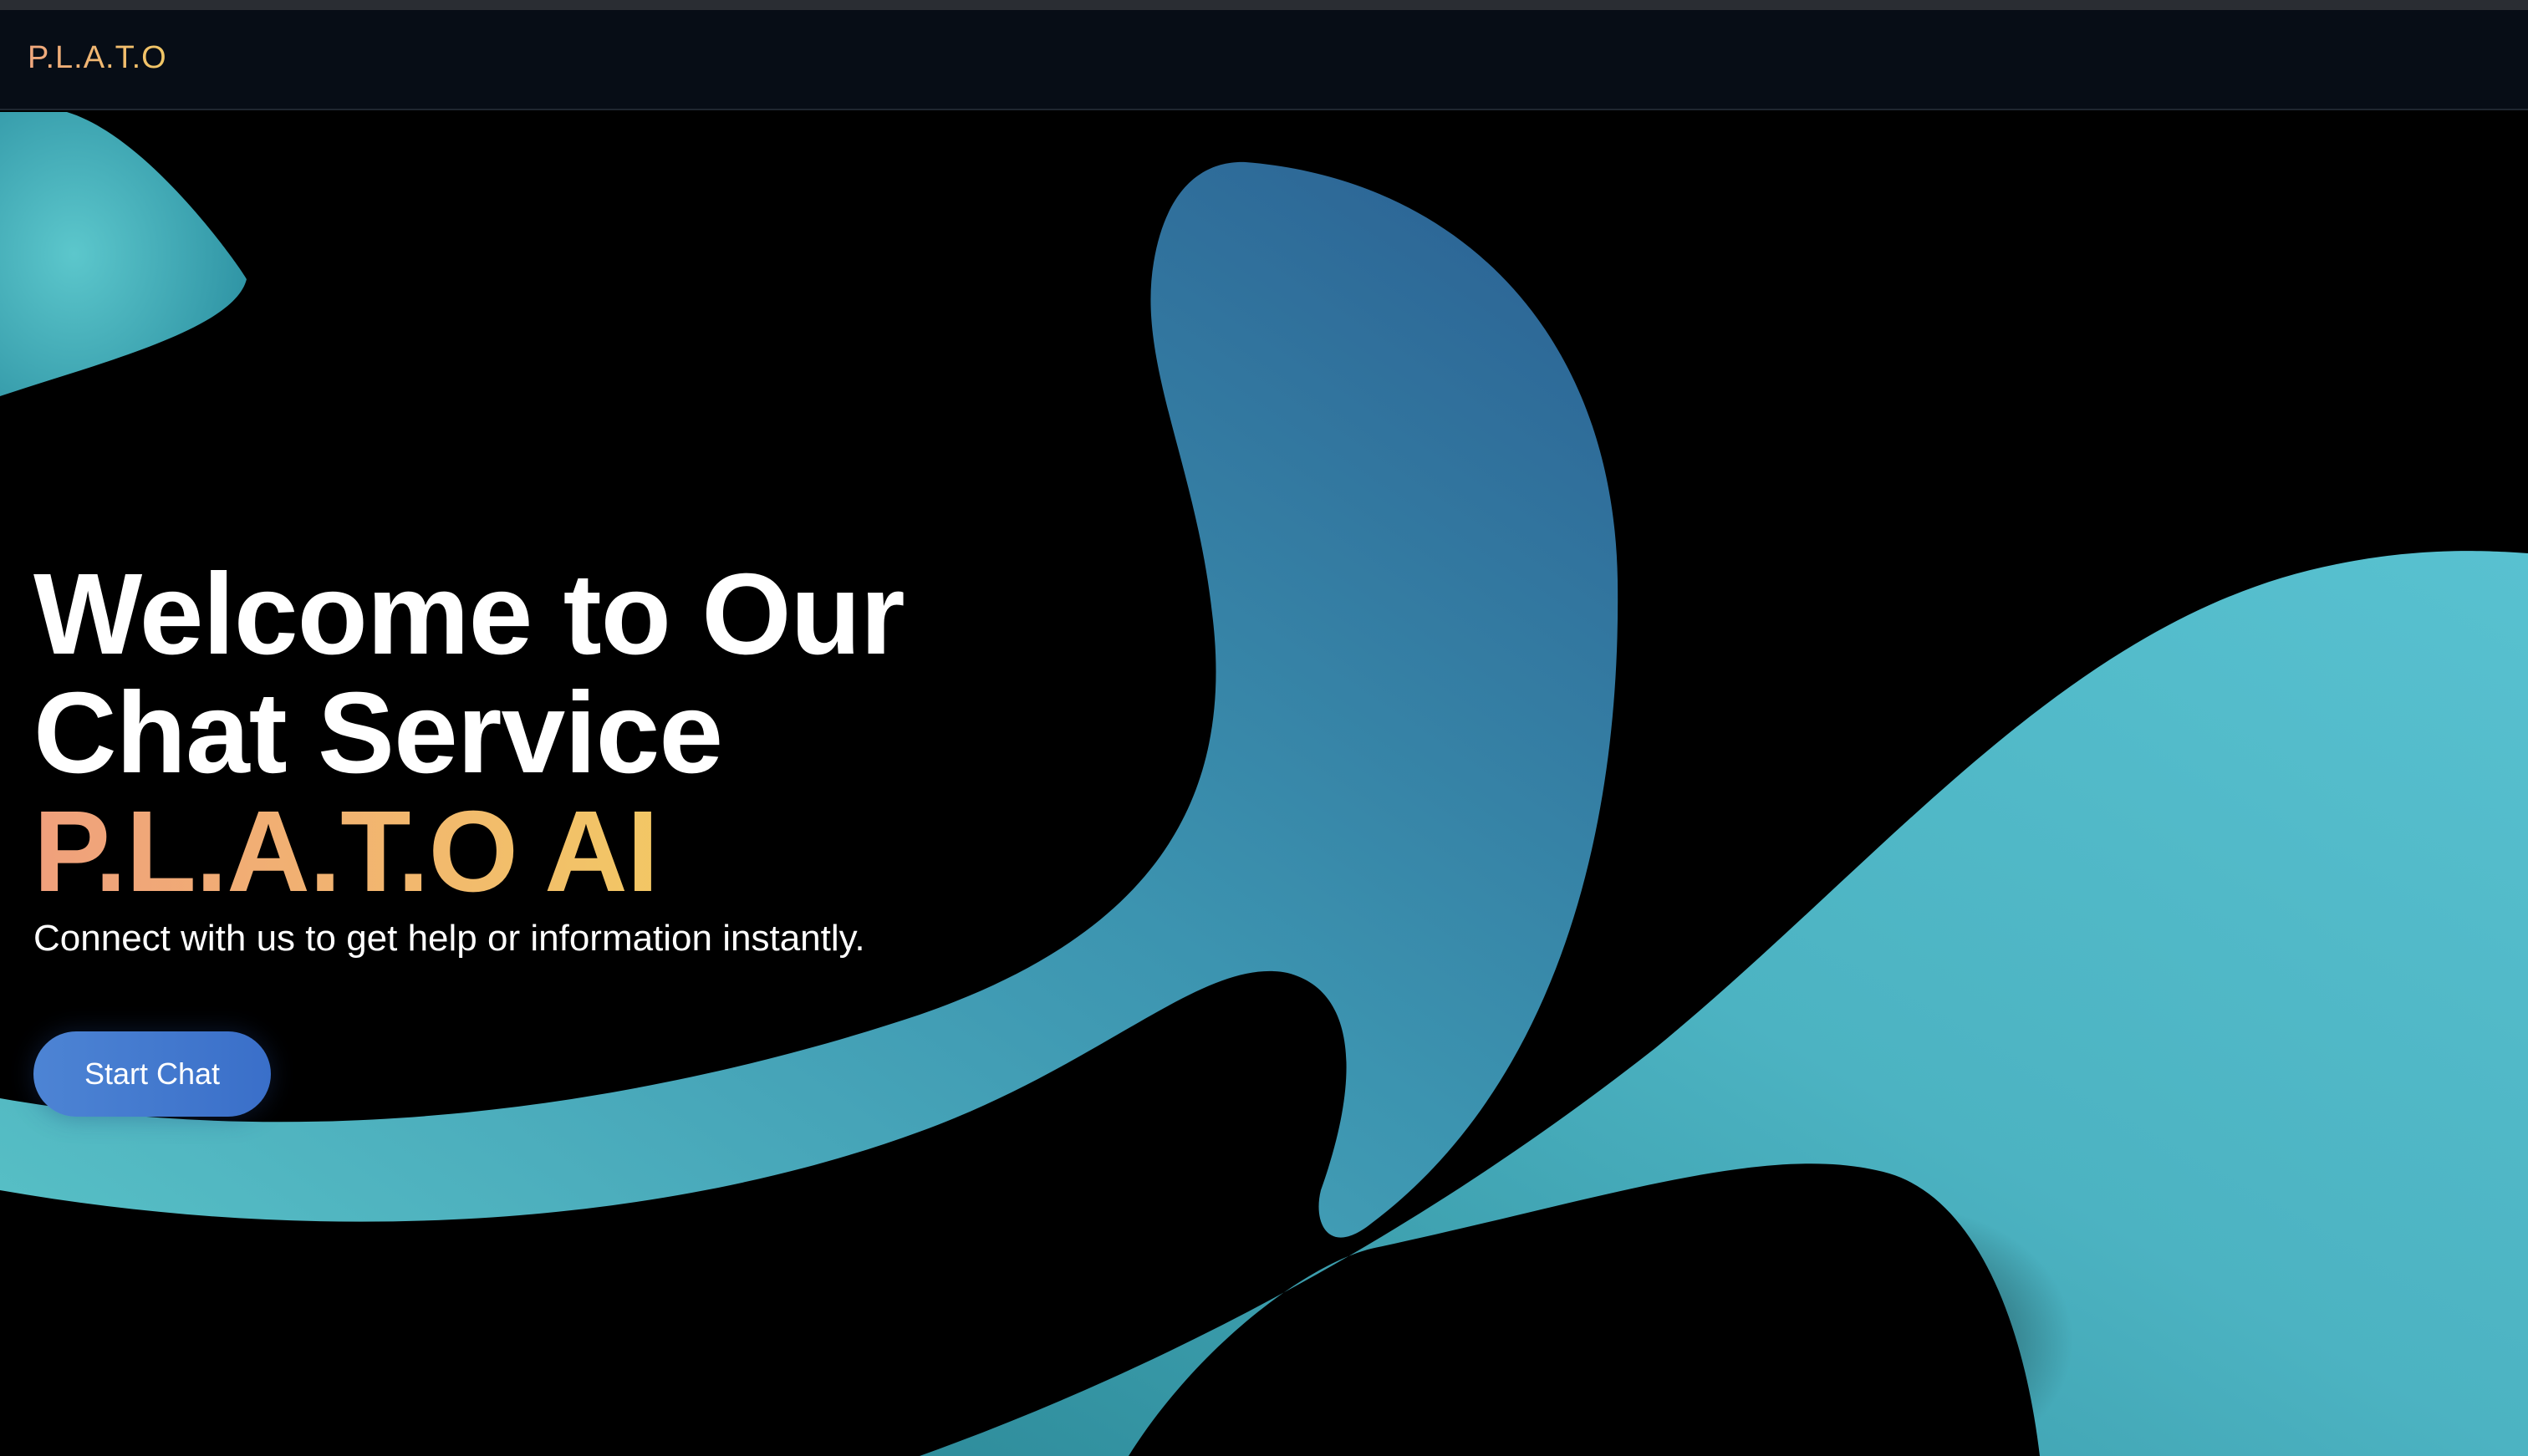 This screenshot has width=2528, height=1456. Describe the element at coordinates (1264, 60) in the screenshot. I see `top-navbar: P.L.A.T.O` at that location.